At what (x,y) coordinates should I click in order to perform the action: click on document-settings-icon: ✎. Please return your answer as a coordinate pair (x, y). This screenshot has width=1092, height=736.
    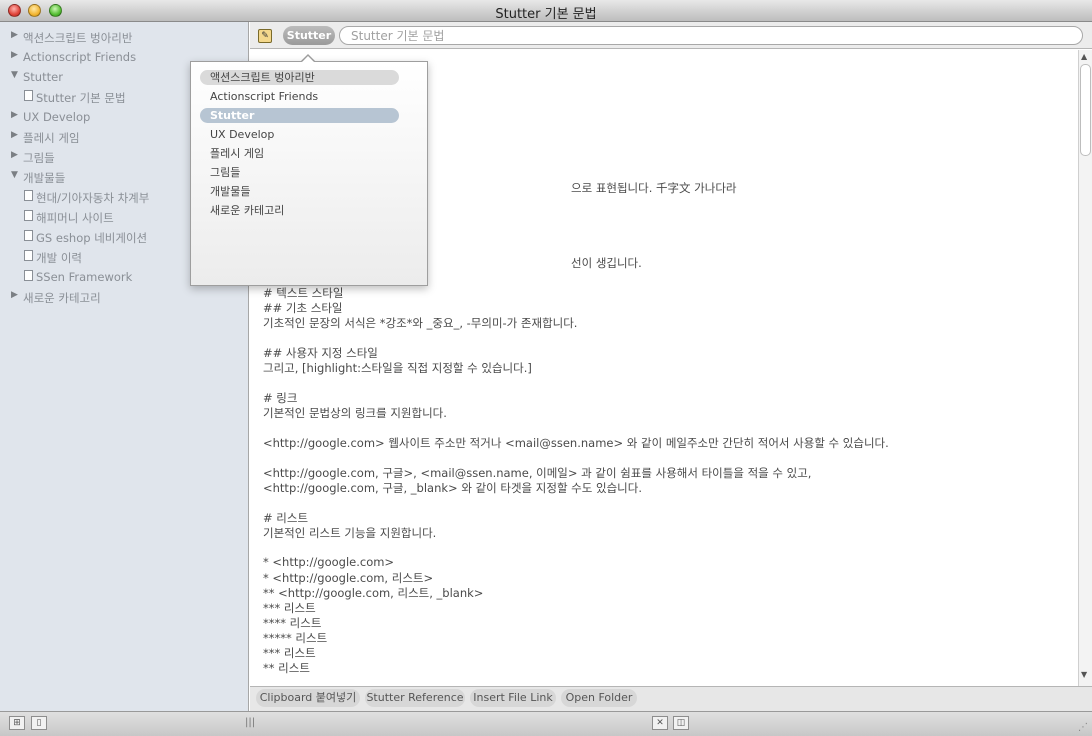
    Looking at the image, I should click on (265, 36).